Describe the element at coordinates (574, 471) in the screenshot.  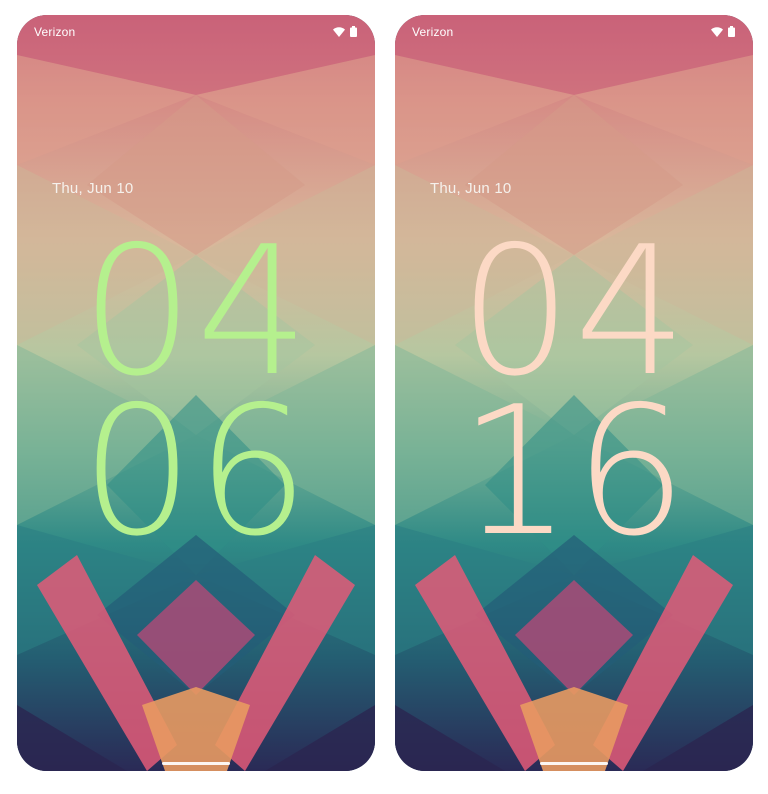
I see `clock-minutes: 16` at that location.